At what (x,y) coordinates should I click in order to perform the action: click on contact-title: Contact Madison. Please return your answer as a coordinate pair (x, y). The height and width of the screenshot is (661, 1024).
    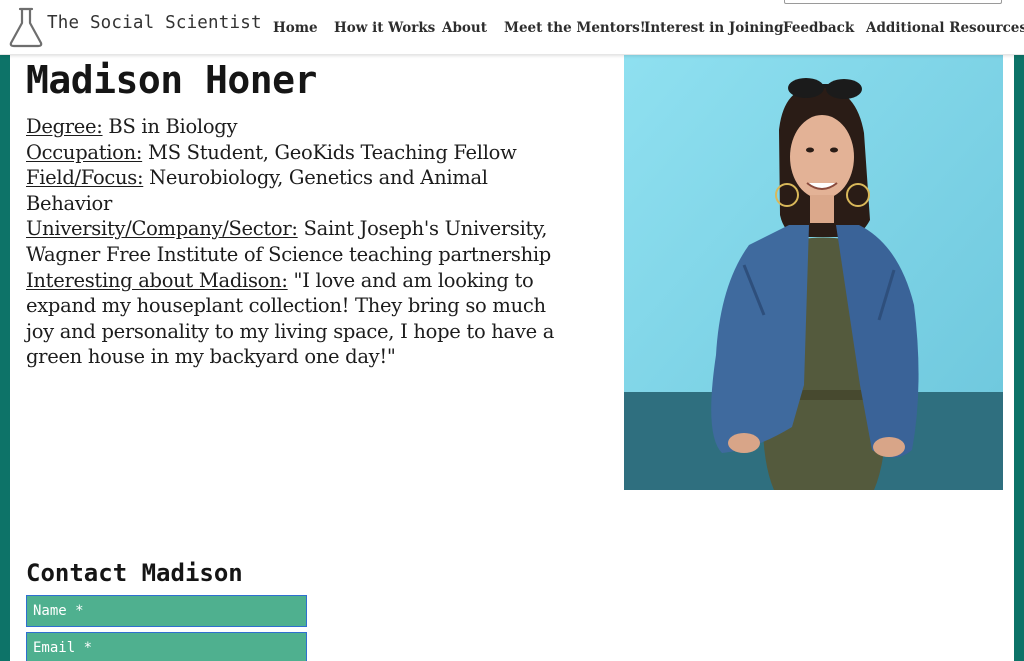
    Looking at the image, I should click on (134, 573).